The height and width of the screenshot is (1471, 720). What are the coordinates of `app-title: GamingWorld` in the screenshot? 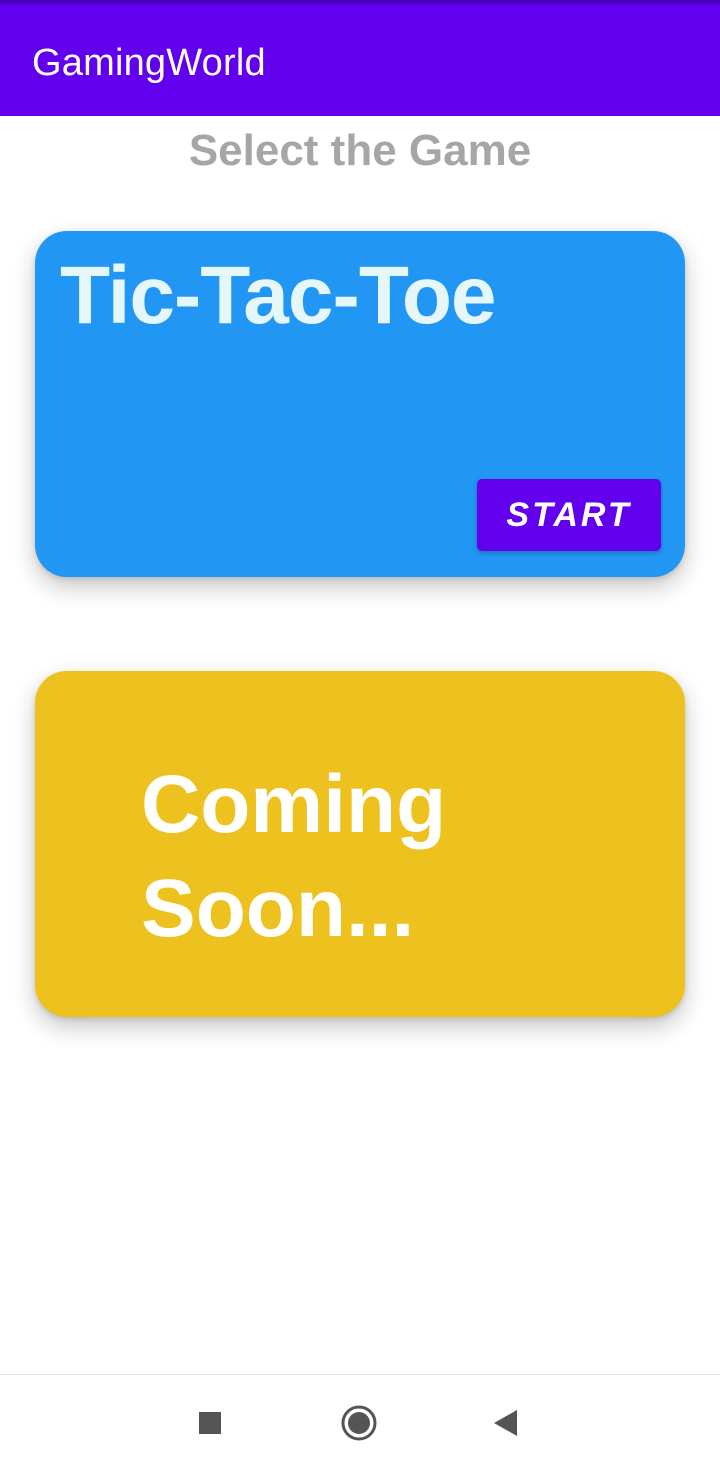 It's located at (149, 63).